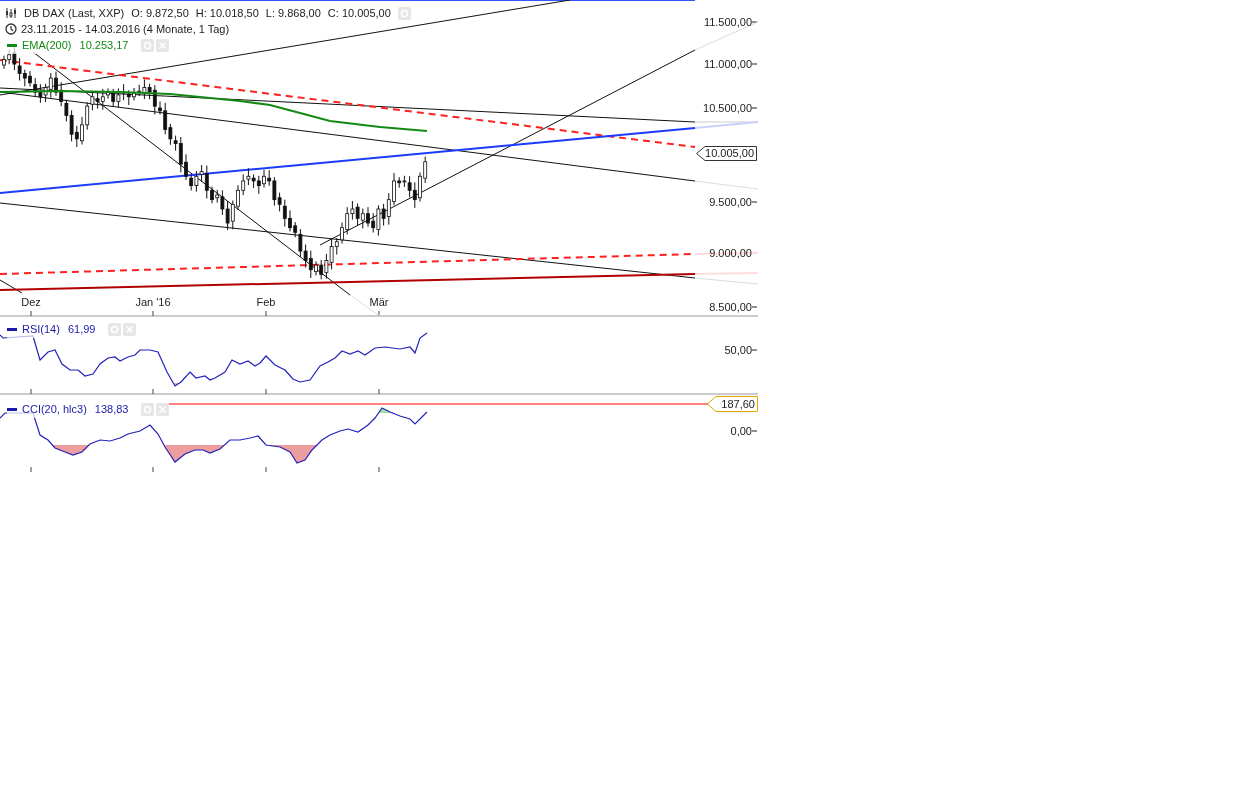 The height and width of the screenshot is (812, 1234). I want to click on quote-value: C: 10.005,00, so click(359, 13).